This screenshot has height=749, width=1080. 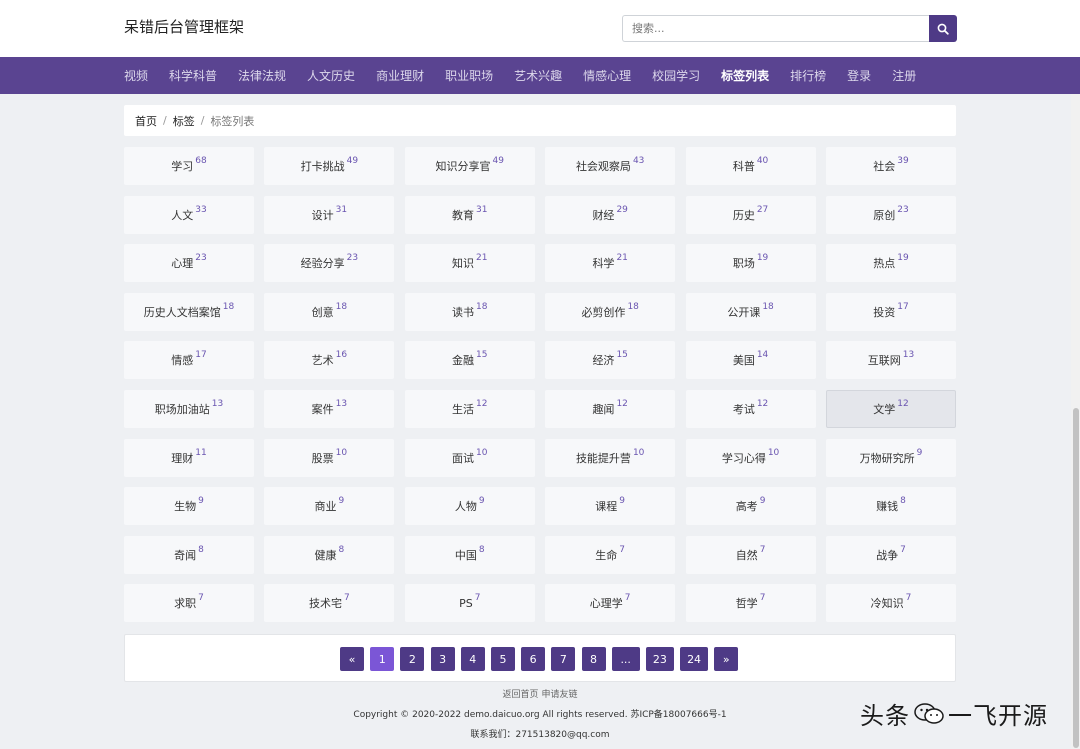 What do you see at coordinates (329, 360) in the screenshot?
I see `tag-item: 艺术 16` at bounding box center [329, 360].